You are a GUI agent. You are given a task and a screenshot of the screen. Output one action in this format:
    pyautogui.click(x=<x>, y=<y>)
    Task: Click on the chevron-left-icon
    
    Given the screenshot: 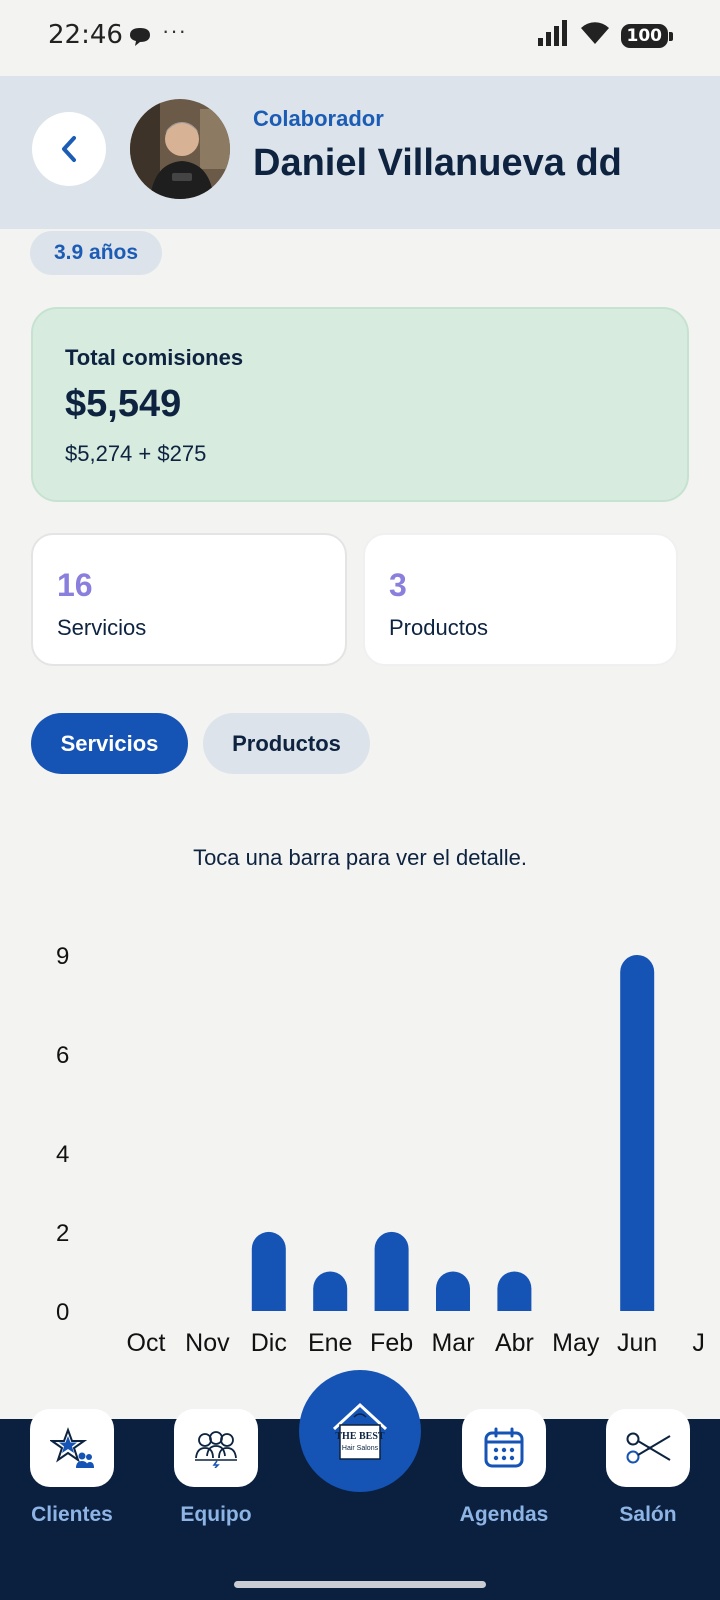 What is the action you would take?
    pyautogui.click(x=69, y=149)
    